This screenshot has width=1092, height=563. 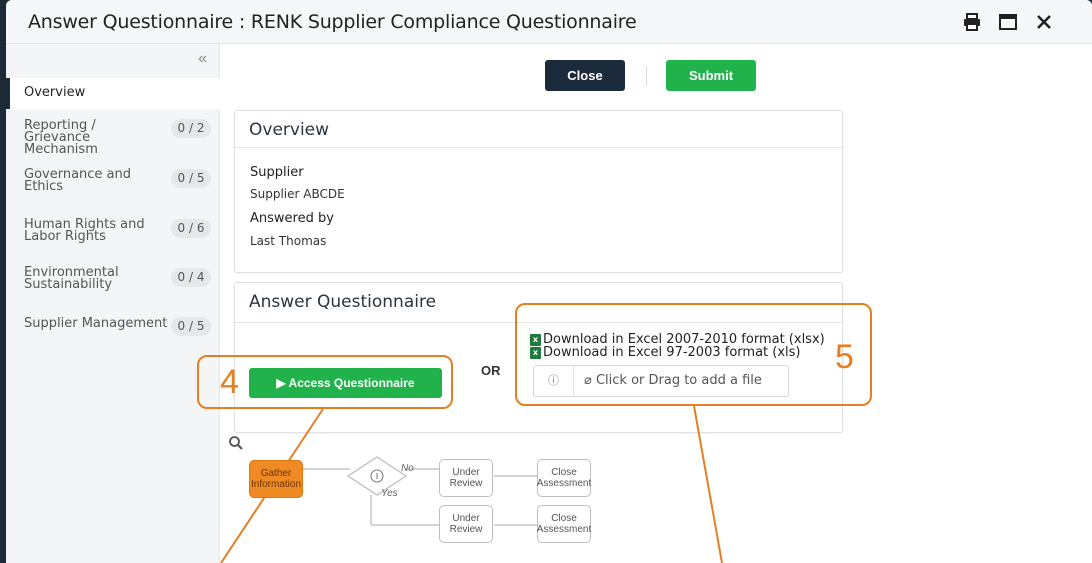 I want to click on progress-badge: 0 / 6, so click(x=191, y=228).